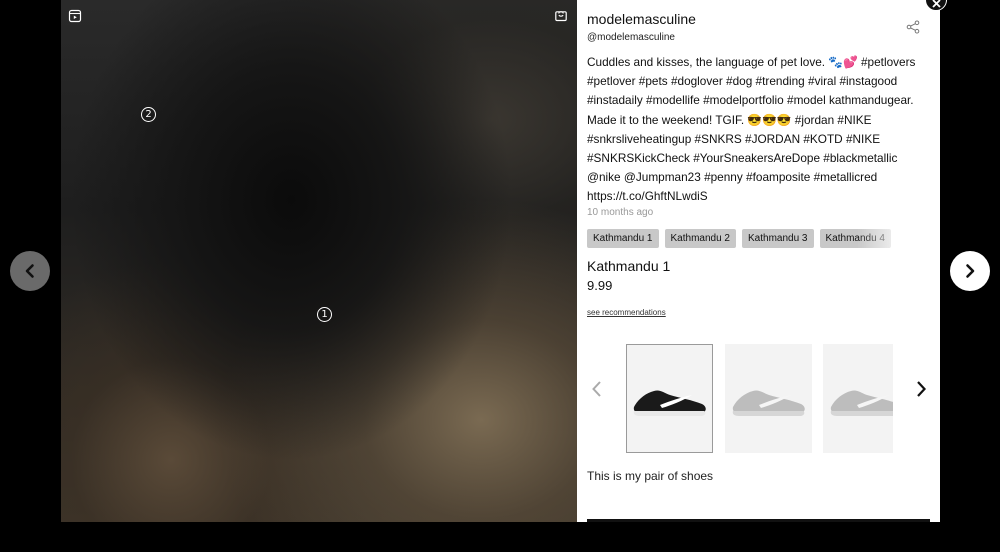 Image resolution: width=1000 pixels, height=552 pixels. I want to click on tags-fade, so click(877, 239).